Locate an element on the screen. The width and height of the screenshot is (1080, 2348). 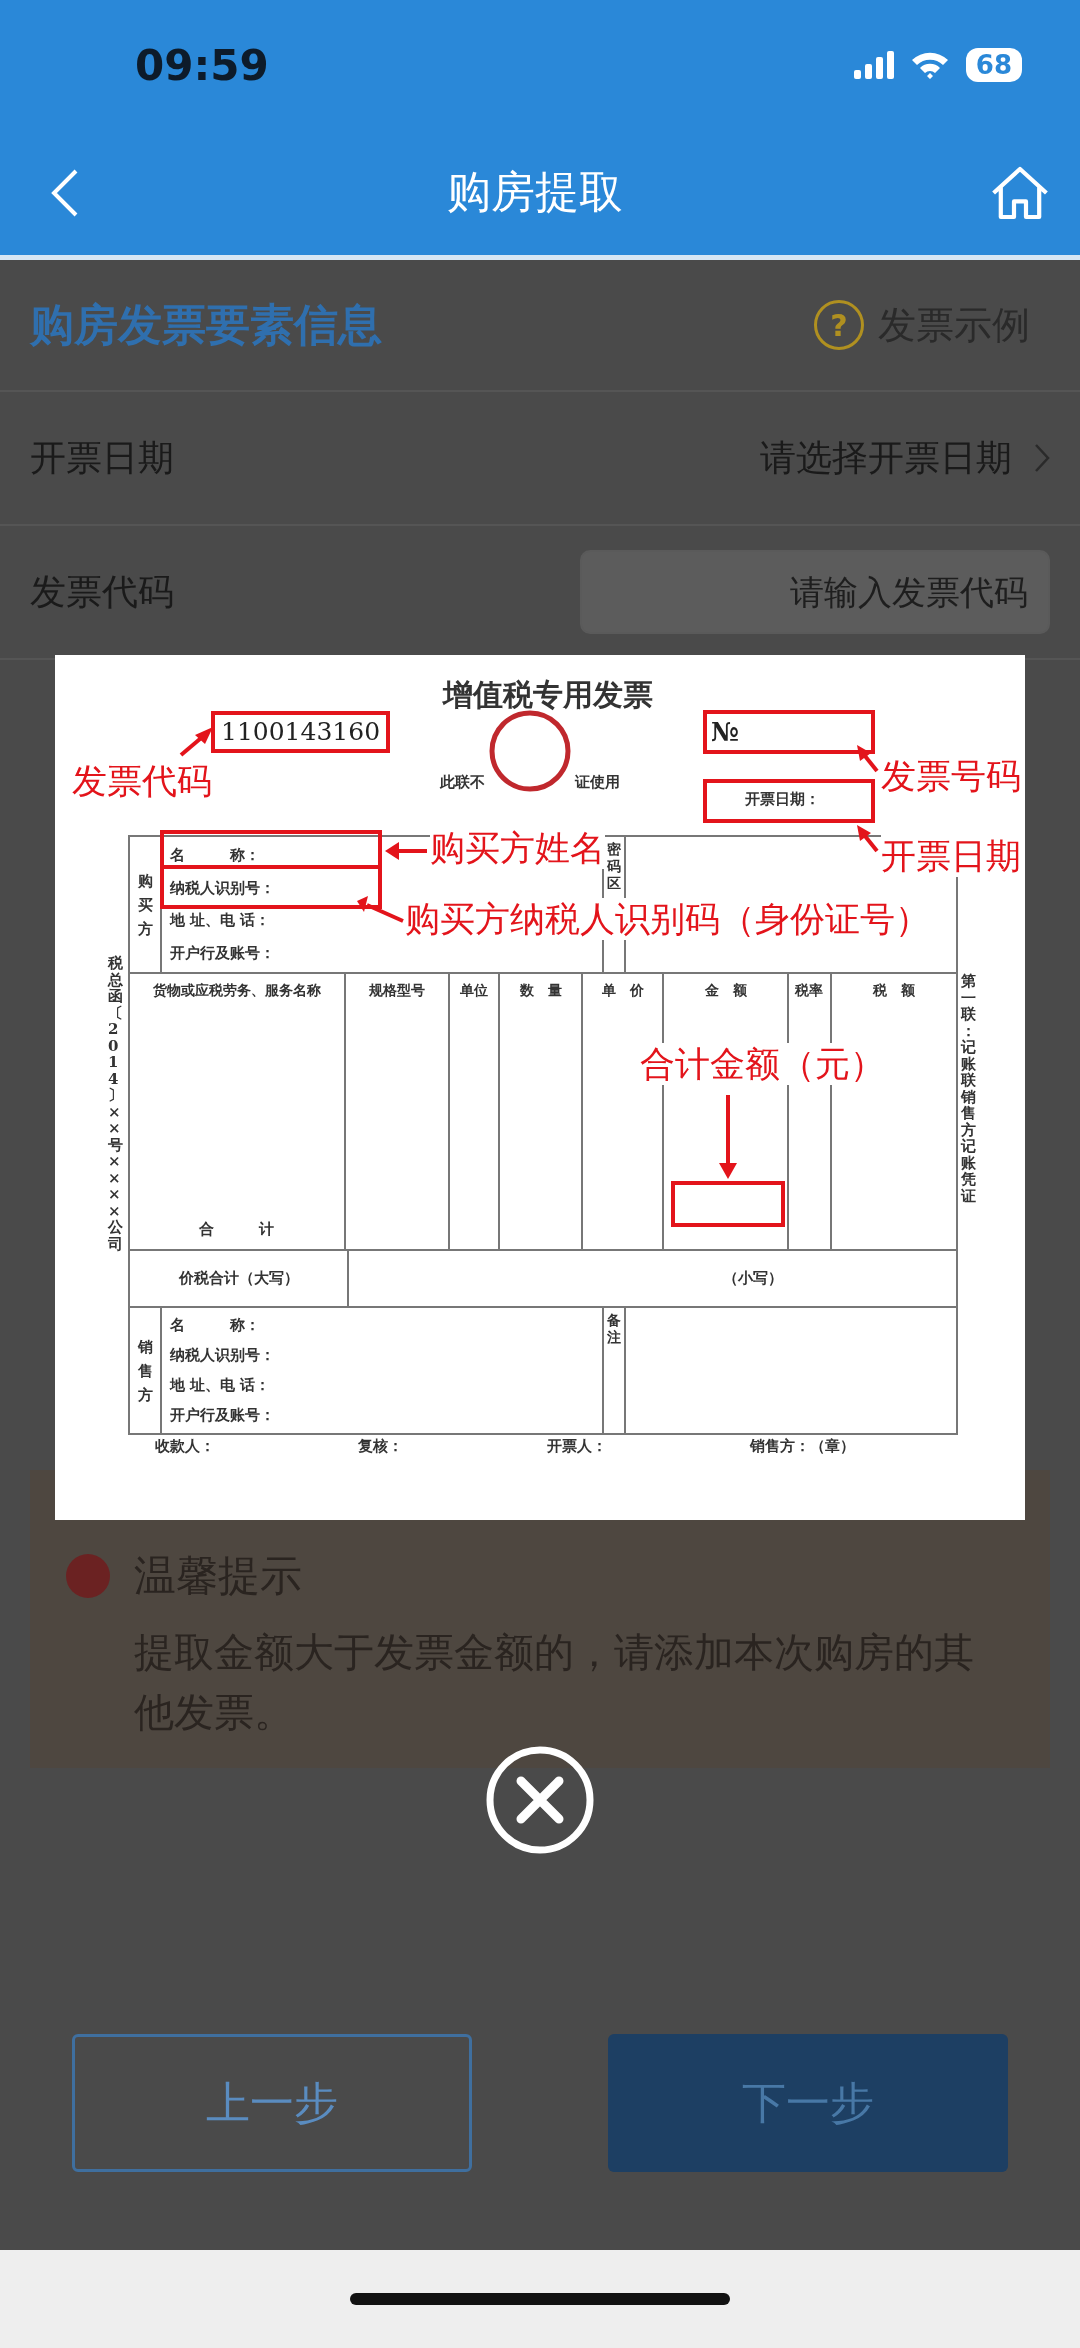
signal-icon is located at coordinates (873, 65).